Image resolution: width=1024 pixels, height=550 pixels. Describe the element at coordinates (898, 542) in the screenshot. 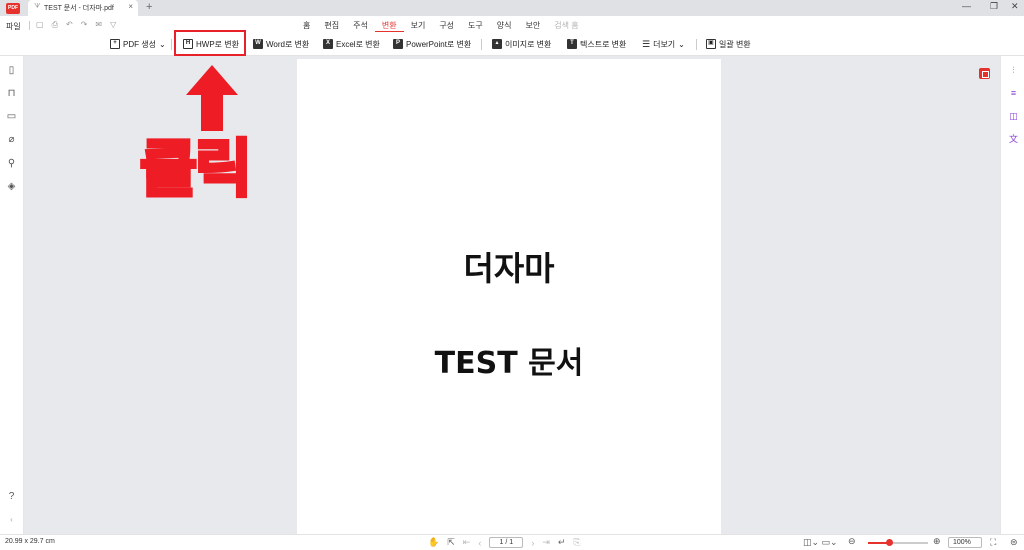

I see `zoom-slider` at that location.